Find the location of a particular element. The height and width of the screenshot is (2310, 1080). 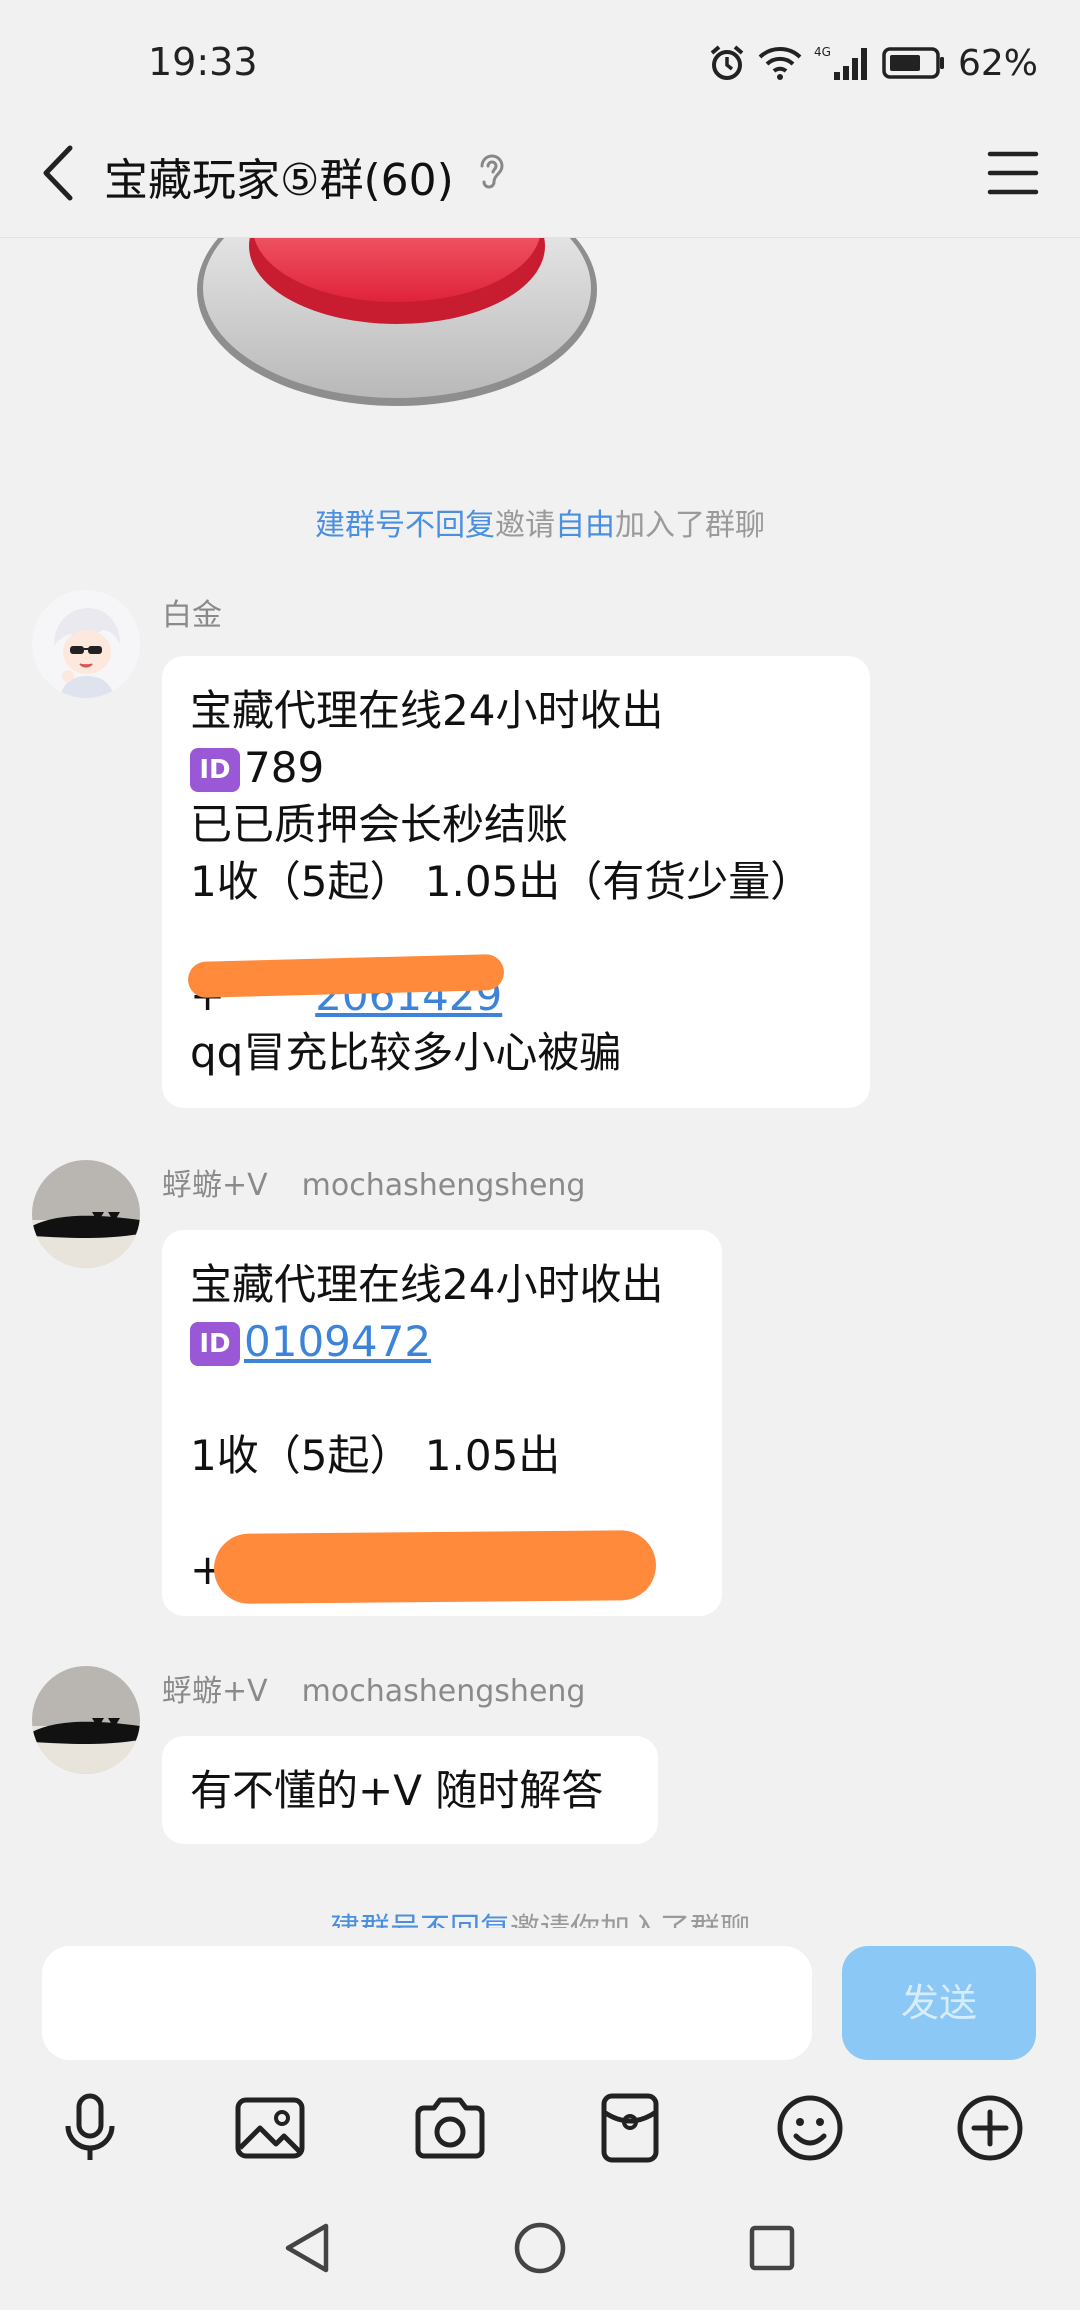

plus-button is located at coordinates (990, 2128).